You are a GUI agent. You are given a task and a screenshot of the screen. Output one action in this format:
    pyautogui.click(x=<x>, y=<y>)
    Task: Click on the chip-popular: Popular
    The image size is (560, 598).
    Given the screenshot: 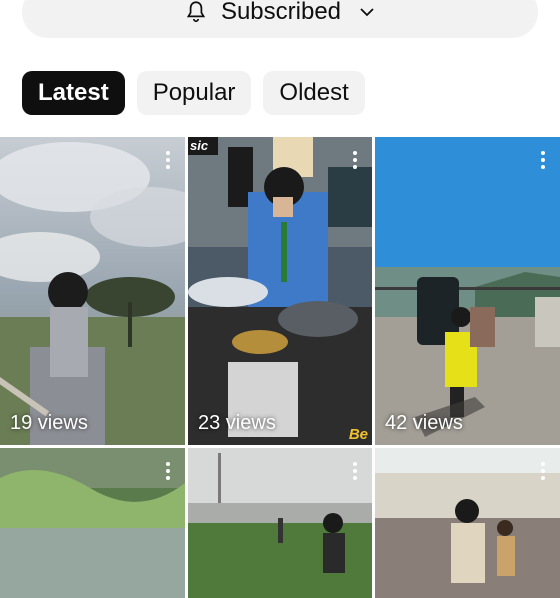 What is the action you would take?
    pyautogui.click(x=194, y=93)
    